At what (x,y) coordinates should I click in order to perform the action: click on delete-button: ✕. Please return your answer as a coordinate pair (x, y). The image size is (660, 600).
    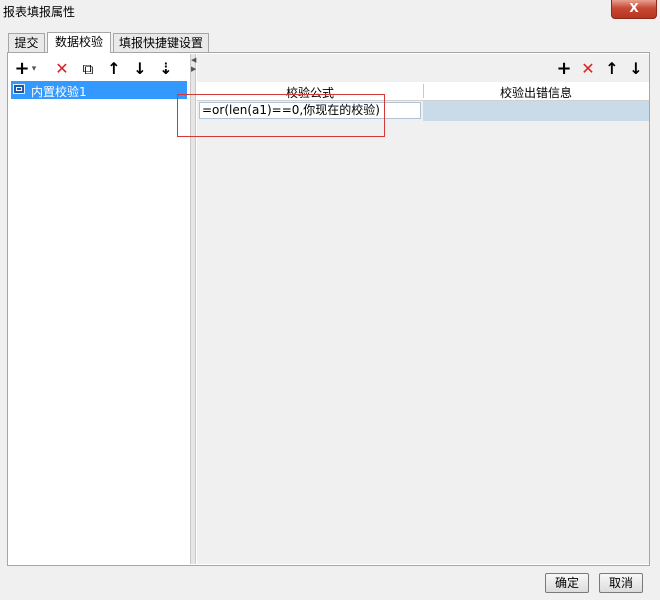
    Looking at the image, I should click on (62, 69).